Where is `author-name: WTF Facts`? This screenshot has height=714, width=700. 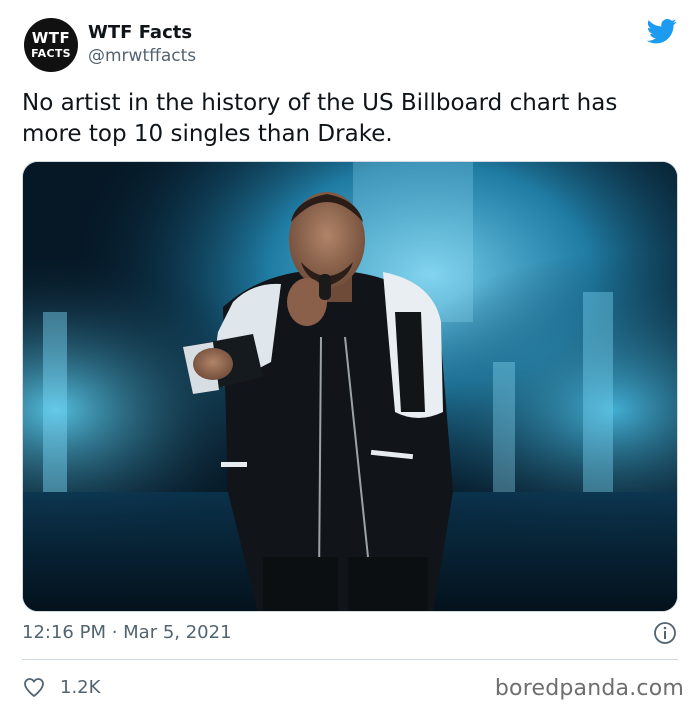
author-name: WTF Facts is located at coordinates (140, 32).